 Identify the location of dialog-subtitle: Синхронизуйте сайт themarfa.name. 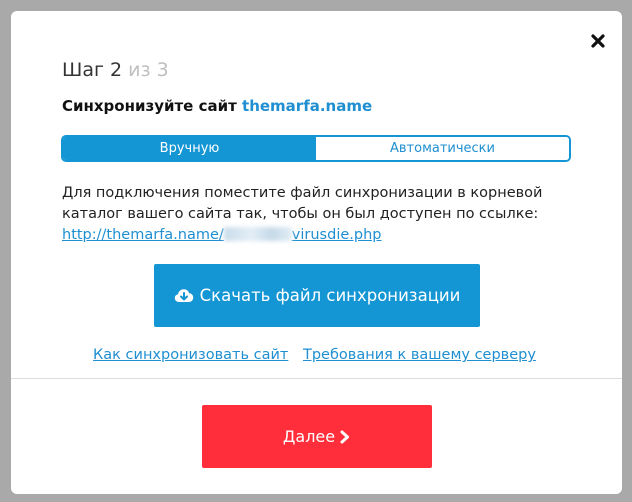
(217, 106).